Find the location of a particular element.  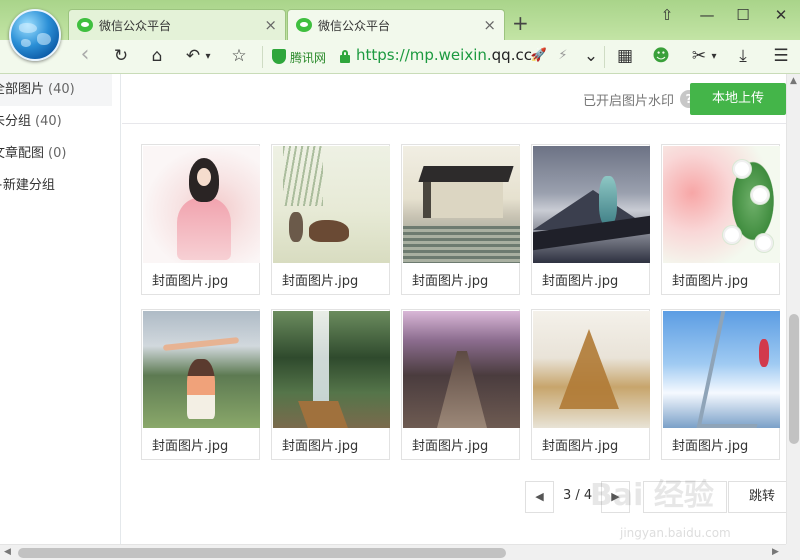

back-icon: ‹ is located at coordinates (85, 54).